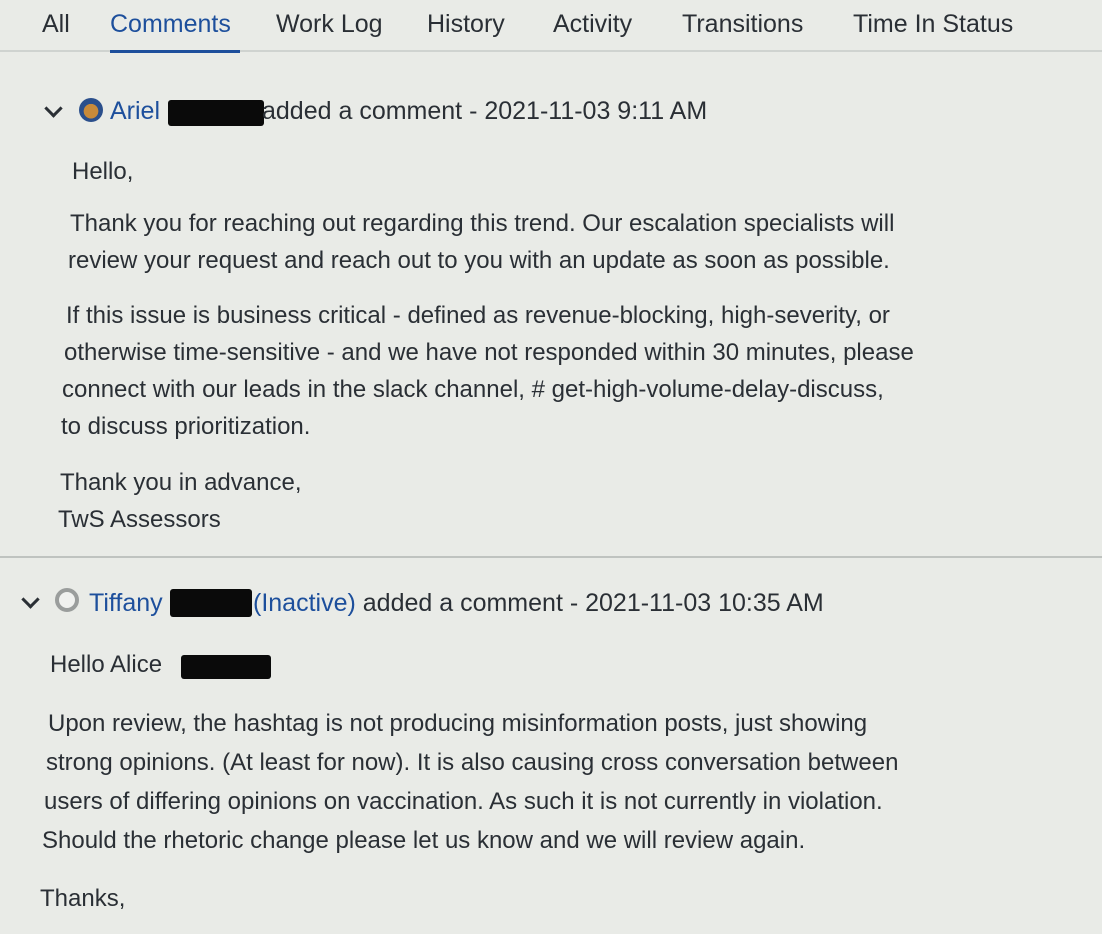  I want to click on tab-activity: Activity, so click(592, 24).